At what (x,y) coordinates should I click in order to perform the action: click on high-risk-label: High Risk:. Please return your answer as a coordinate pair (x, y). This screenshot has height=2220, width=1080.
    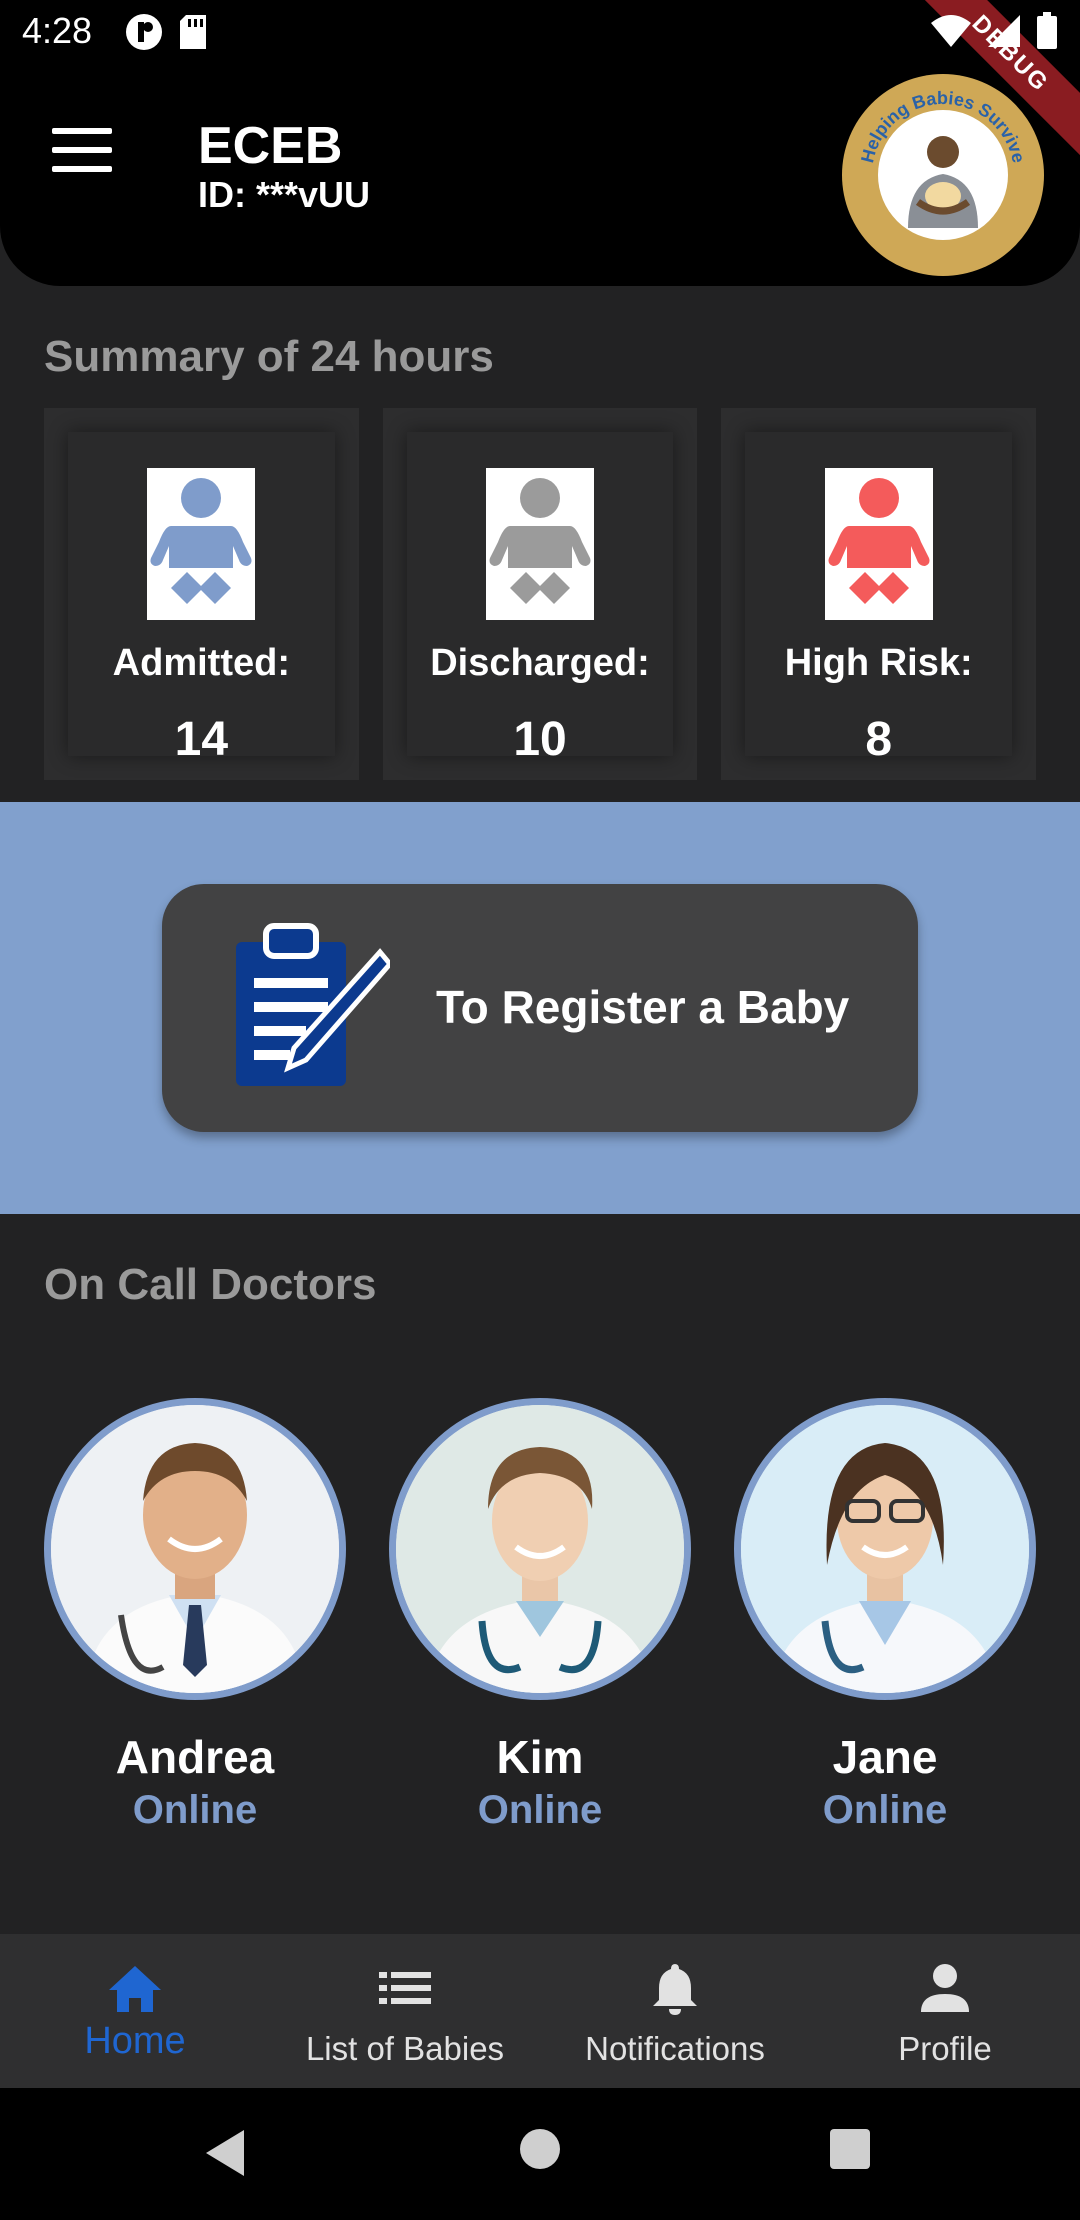
    Looking at the image, I should click on (878, 663).